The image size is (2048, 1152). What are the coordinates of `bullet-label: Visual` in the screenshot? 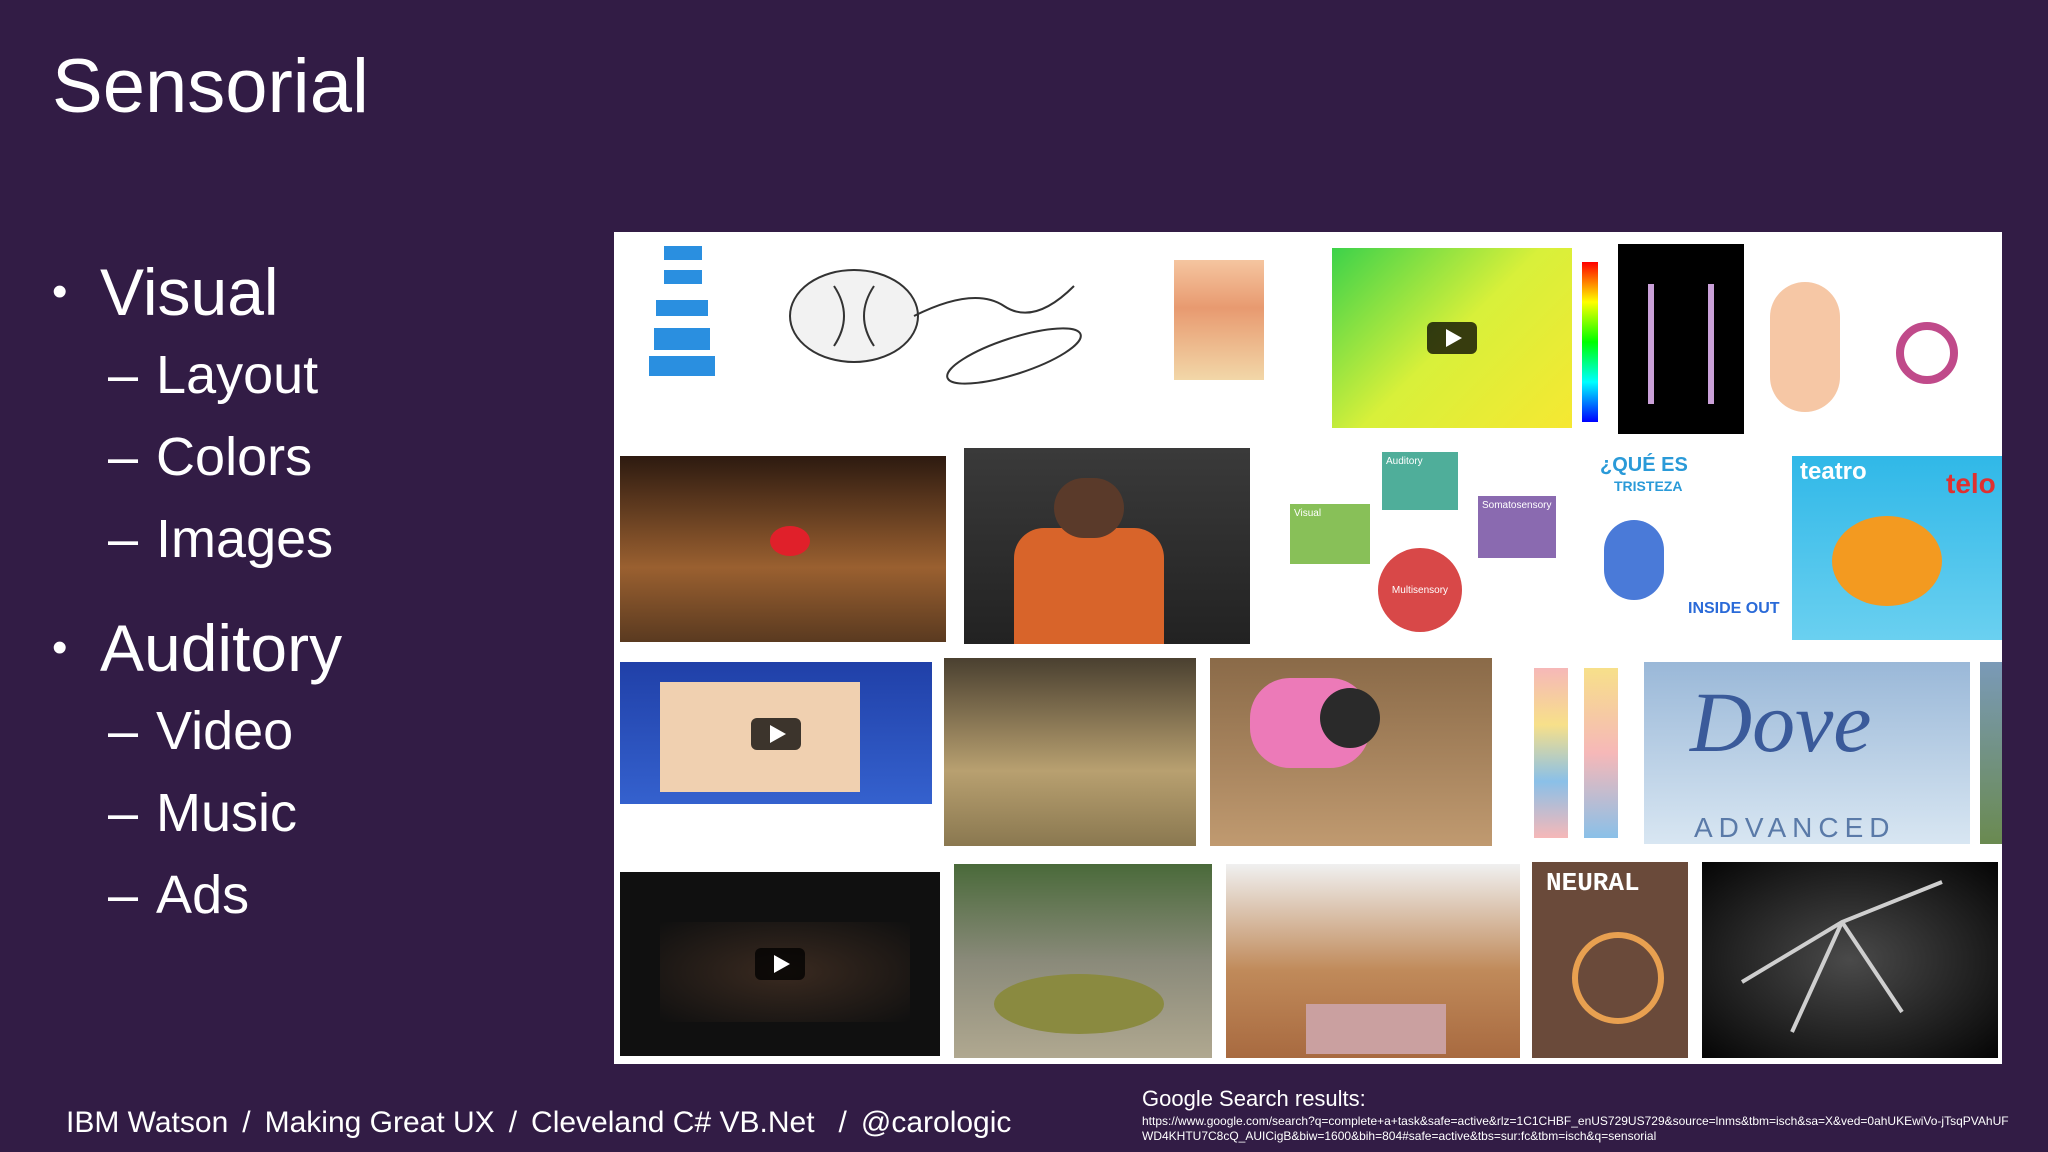 It's located at (189, 292).